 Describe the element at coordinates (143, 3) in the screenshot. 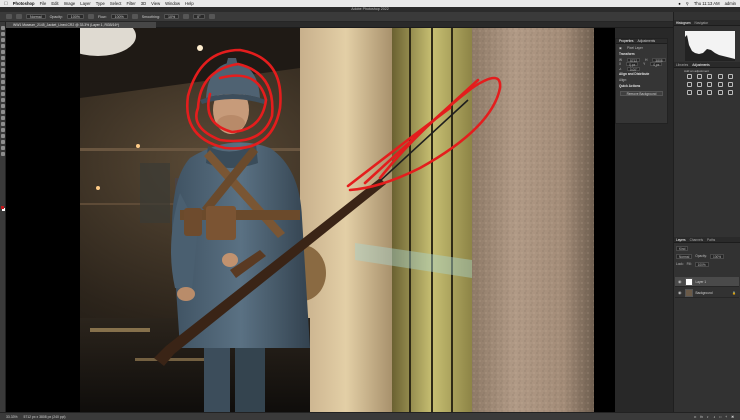

I see `menu-3d: 3D` at that location.